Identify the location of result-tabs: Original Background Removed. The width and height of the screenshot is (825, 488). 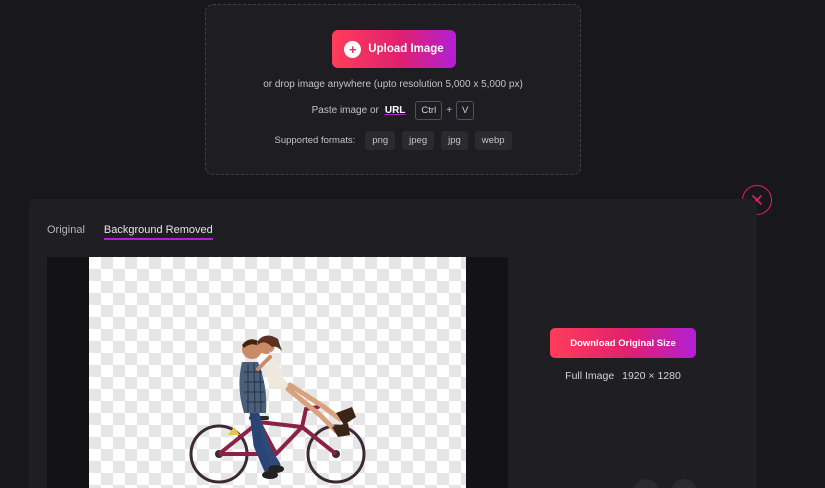
(130, 232).